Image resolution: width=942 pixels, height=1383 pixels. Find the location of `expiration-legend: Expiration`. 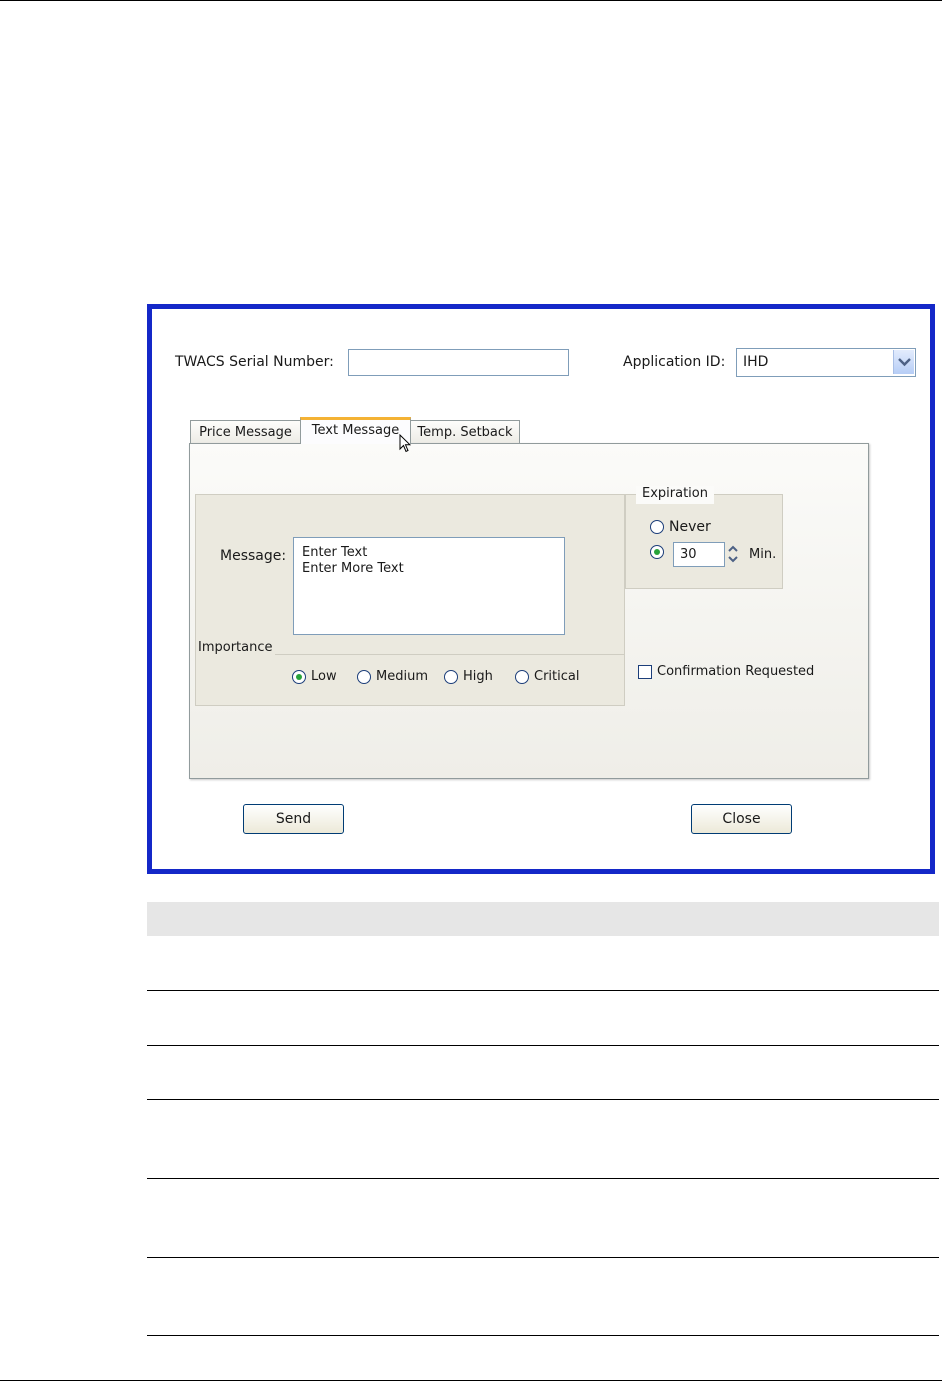

expiration-legend: Expiration is located at coordinates (675, 495).